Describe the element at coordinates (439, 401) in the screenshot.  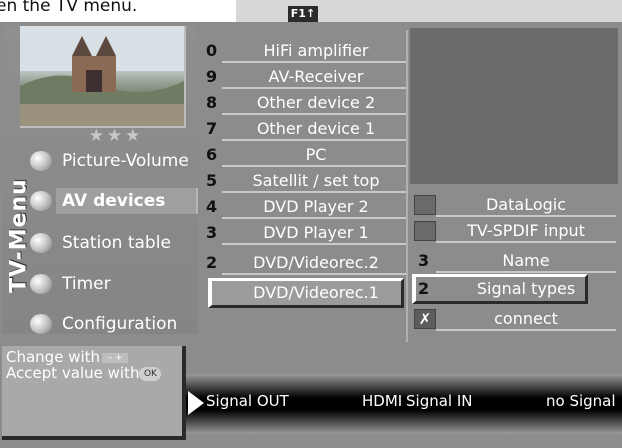
I see `signal-in-label: Signal IN` at that location.